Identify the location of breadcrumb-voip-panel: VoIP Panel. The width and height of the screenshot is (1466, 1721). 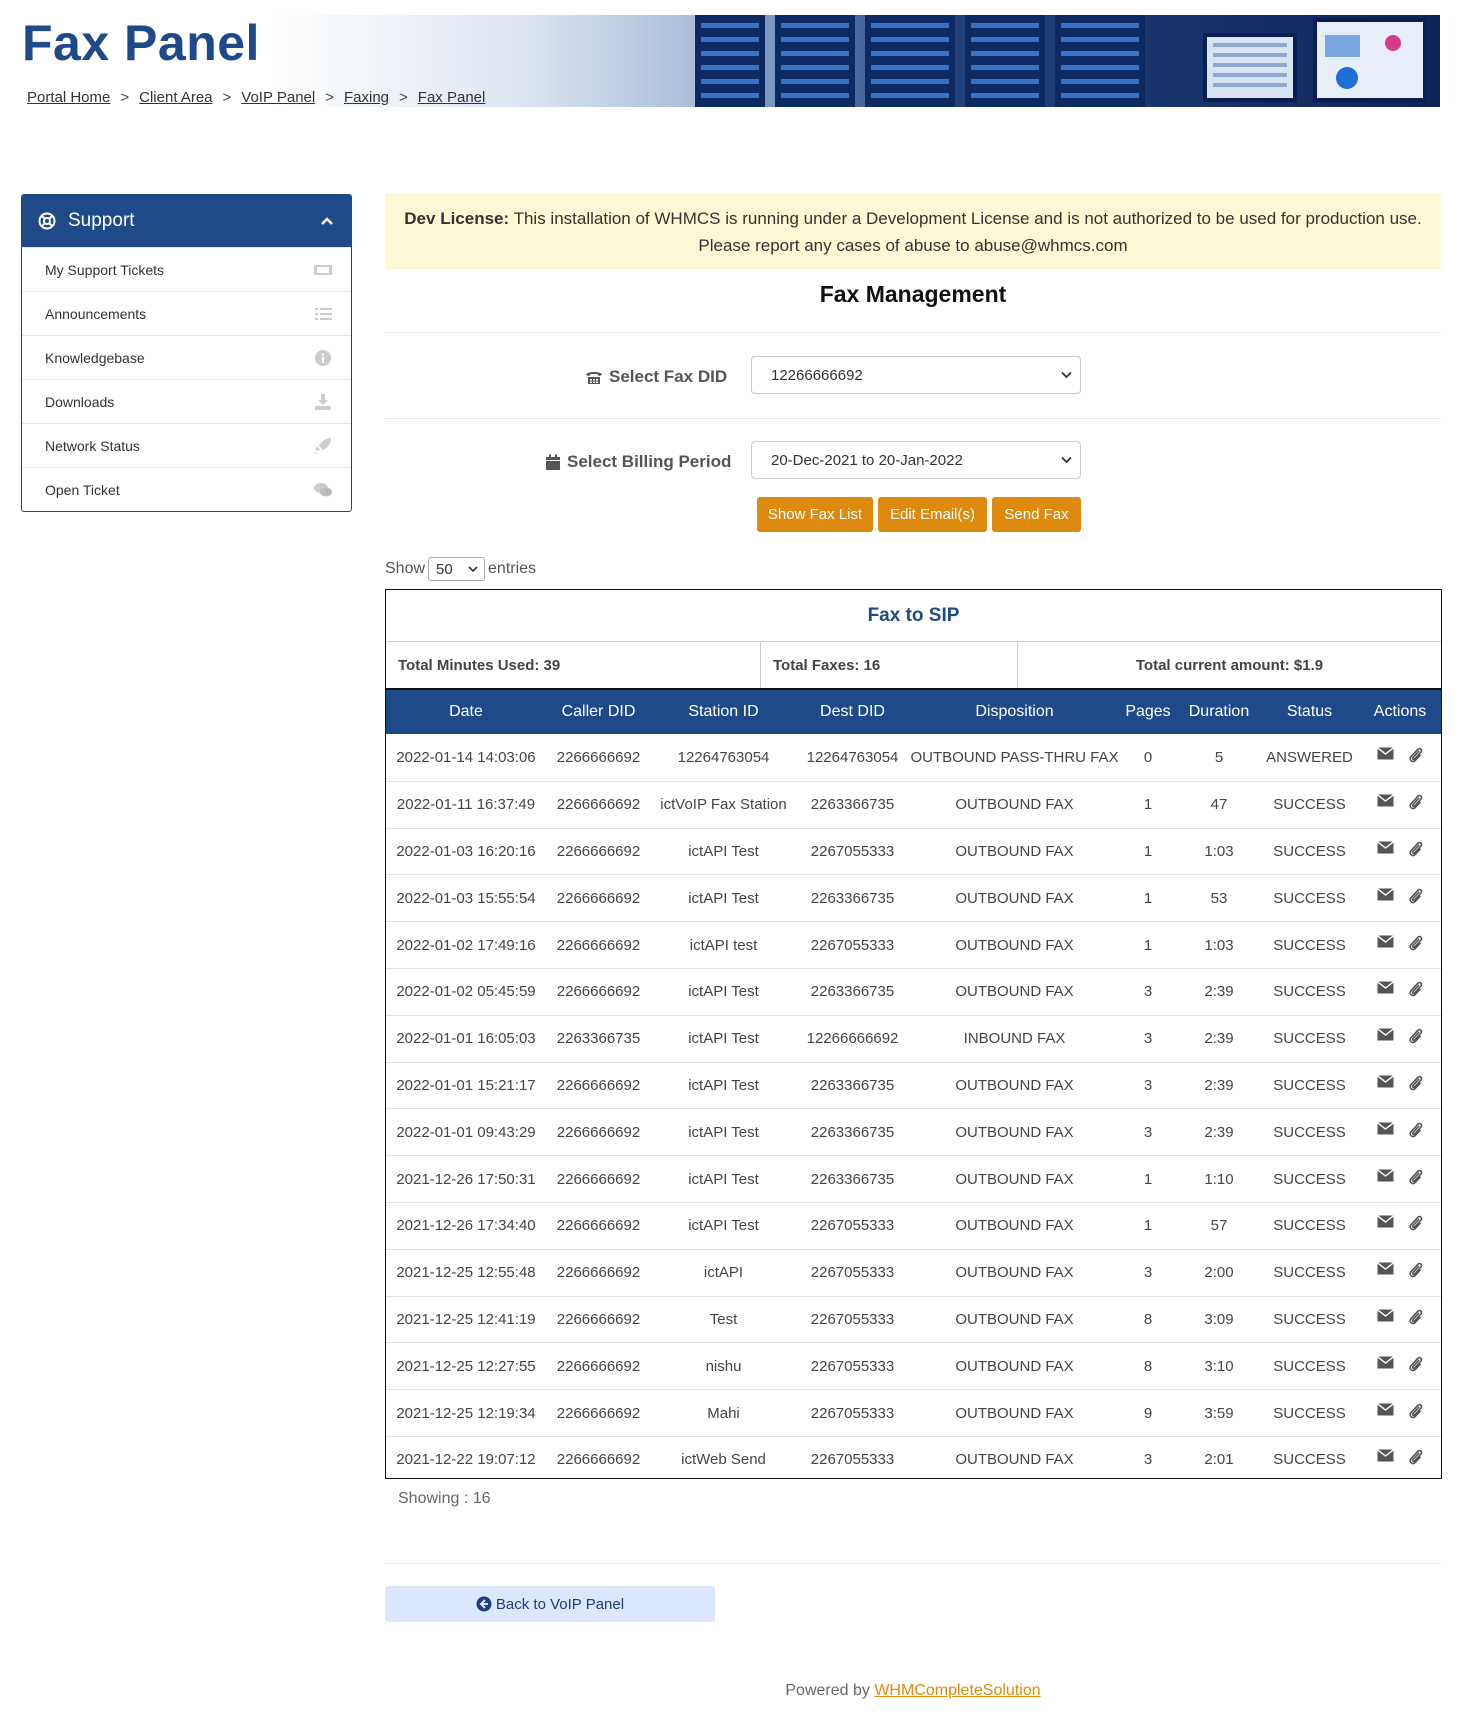
(278, 97).